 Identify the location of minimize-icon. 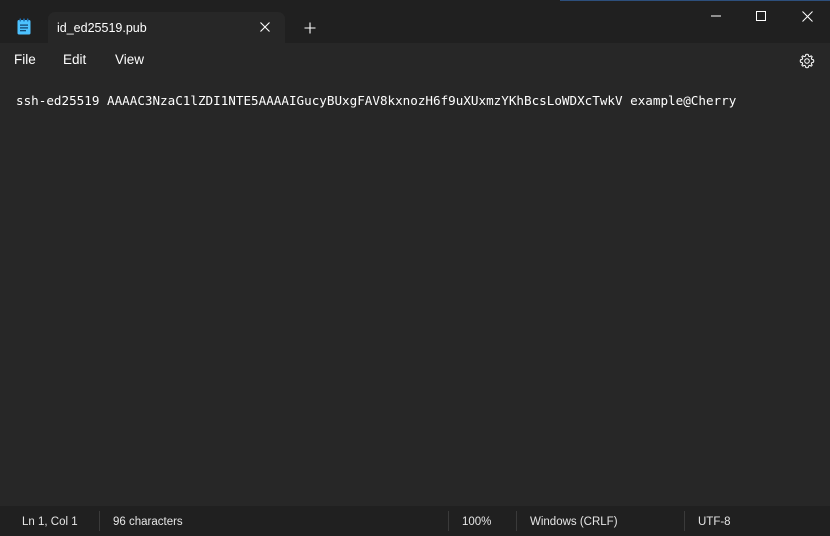
(716, 16).